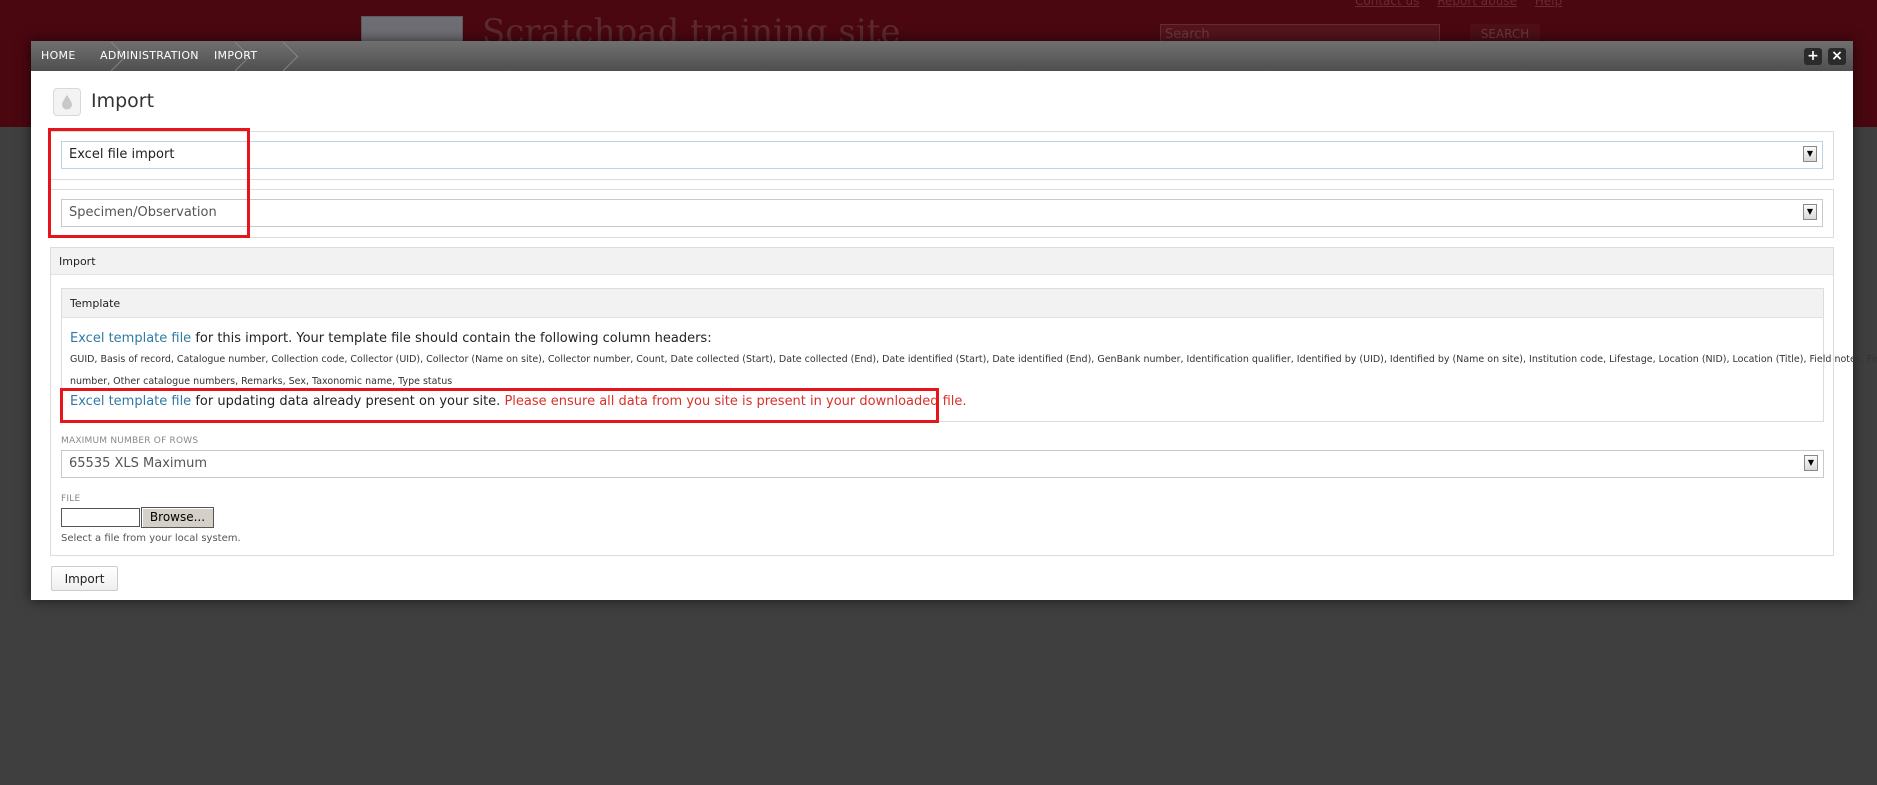 Image resolution: width=1877 pixels, height=785 pixels. Describe the element at coordinates (1813, 56) in the screenshot. I see `expand-icon: +` at that location.